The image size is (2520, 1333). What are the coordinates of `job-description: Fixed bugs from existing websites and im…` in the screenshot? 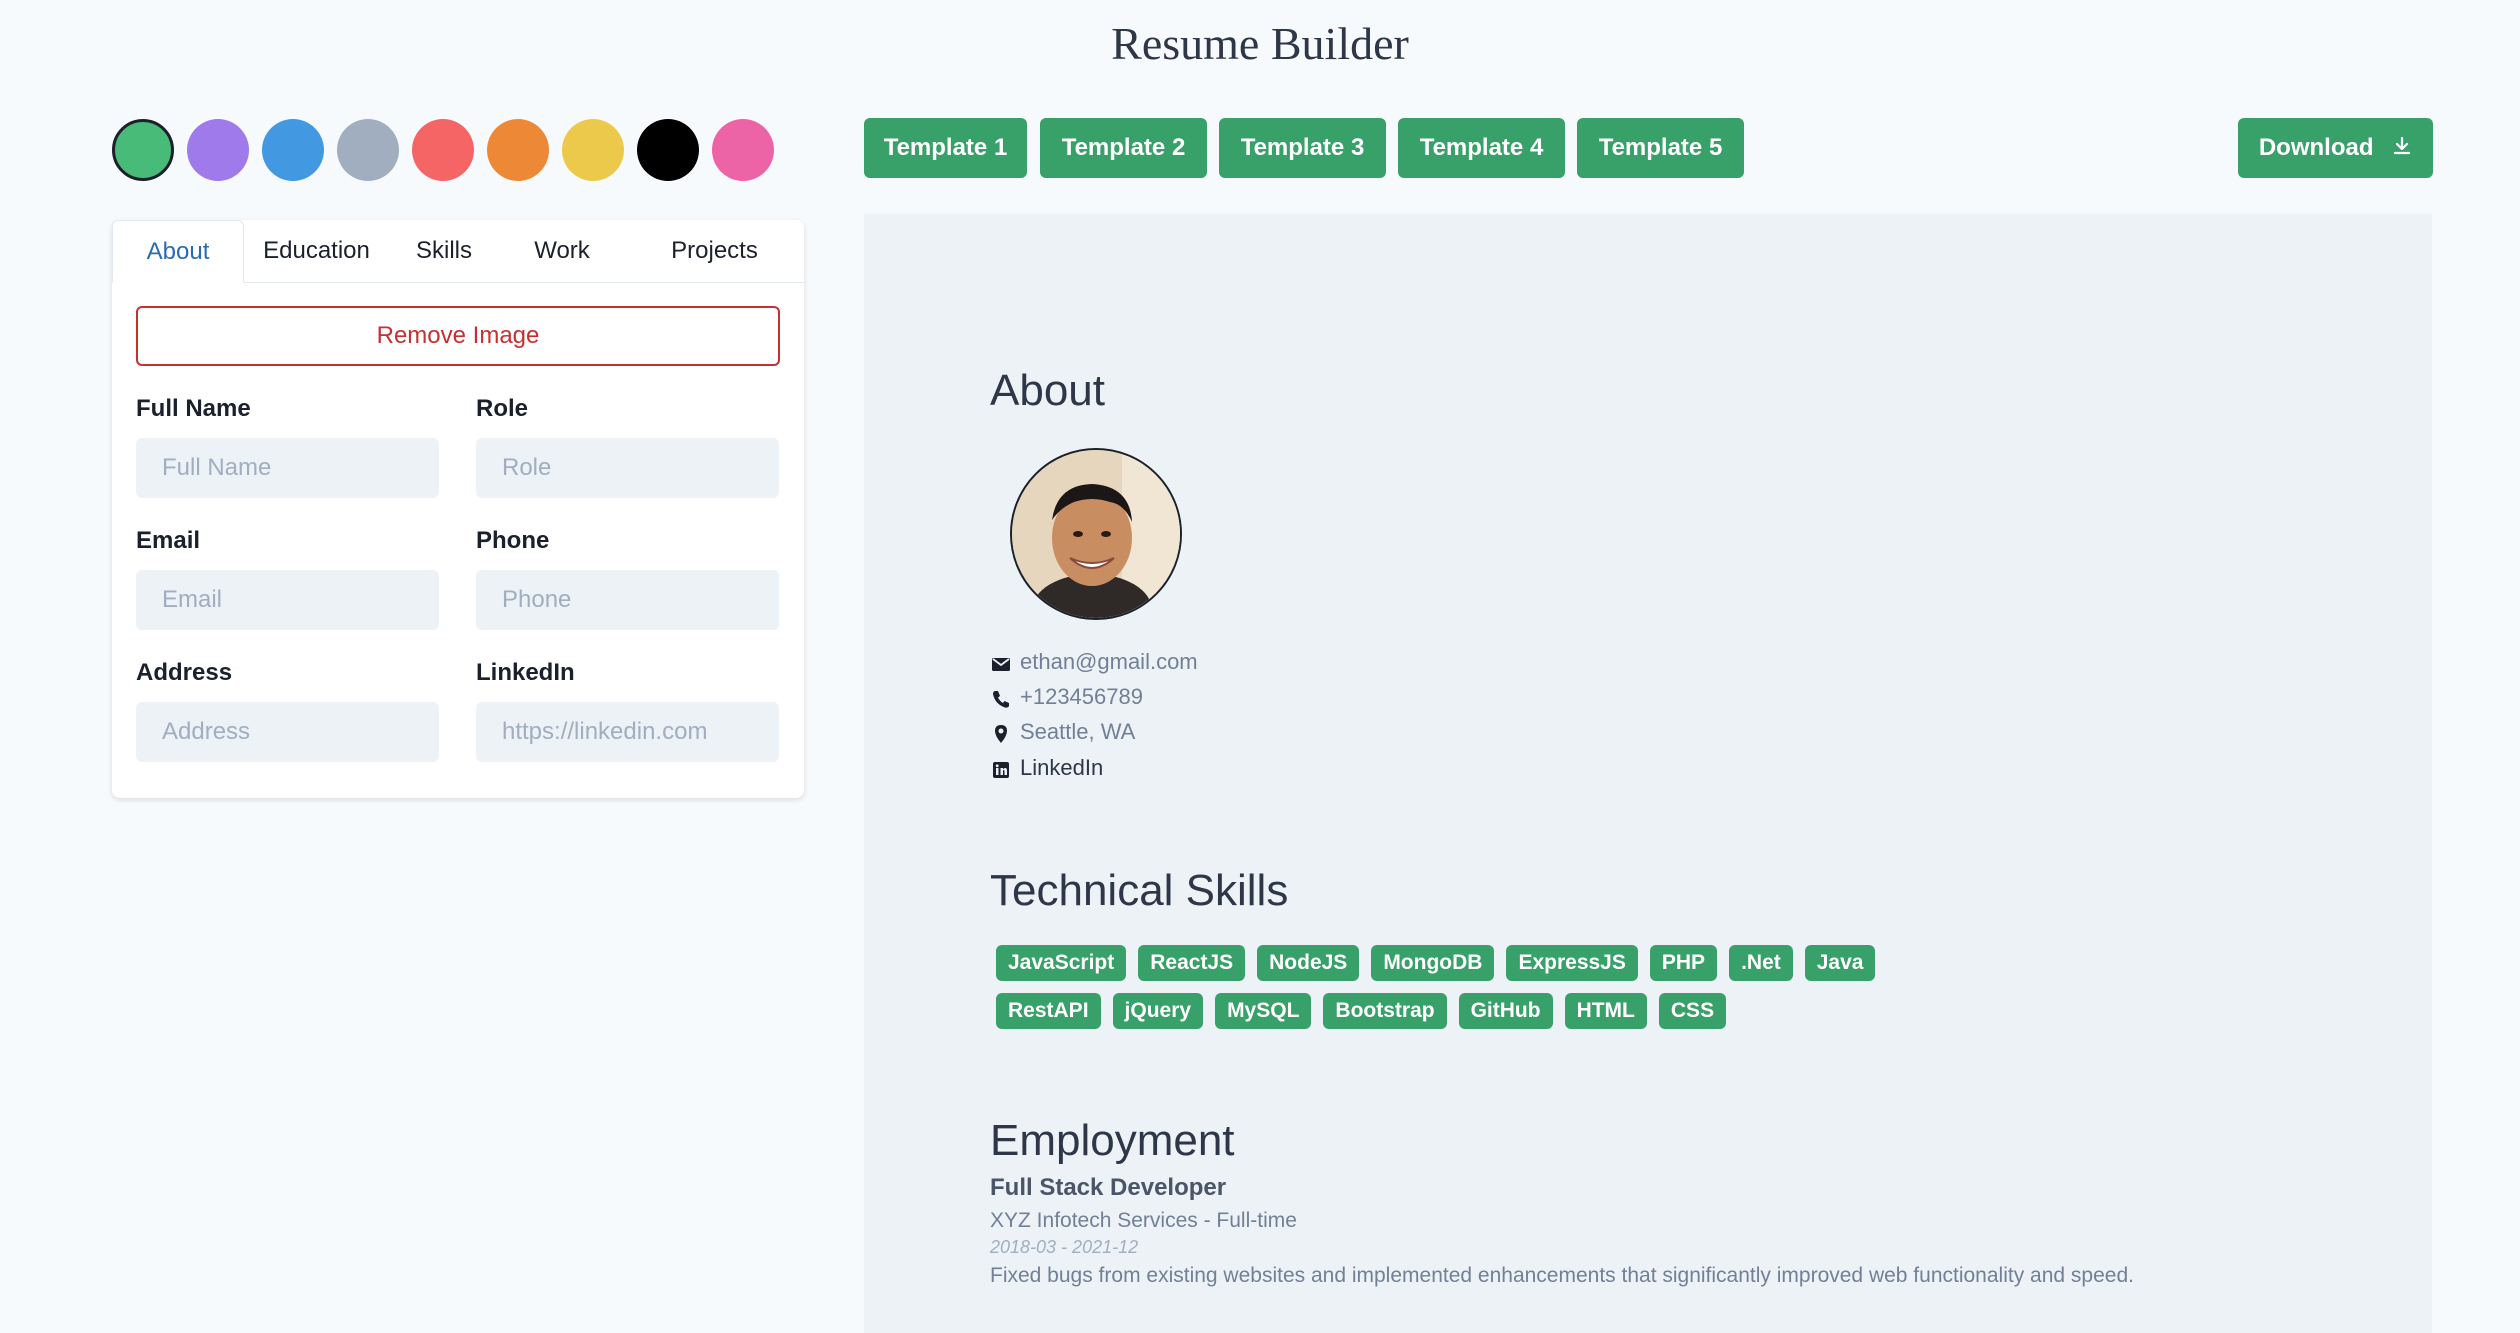 It's located at (1562, 1275).